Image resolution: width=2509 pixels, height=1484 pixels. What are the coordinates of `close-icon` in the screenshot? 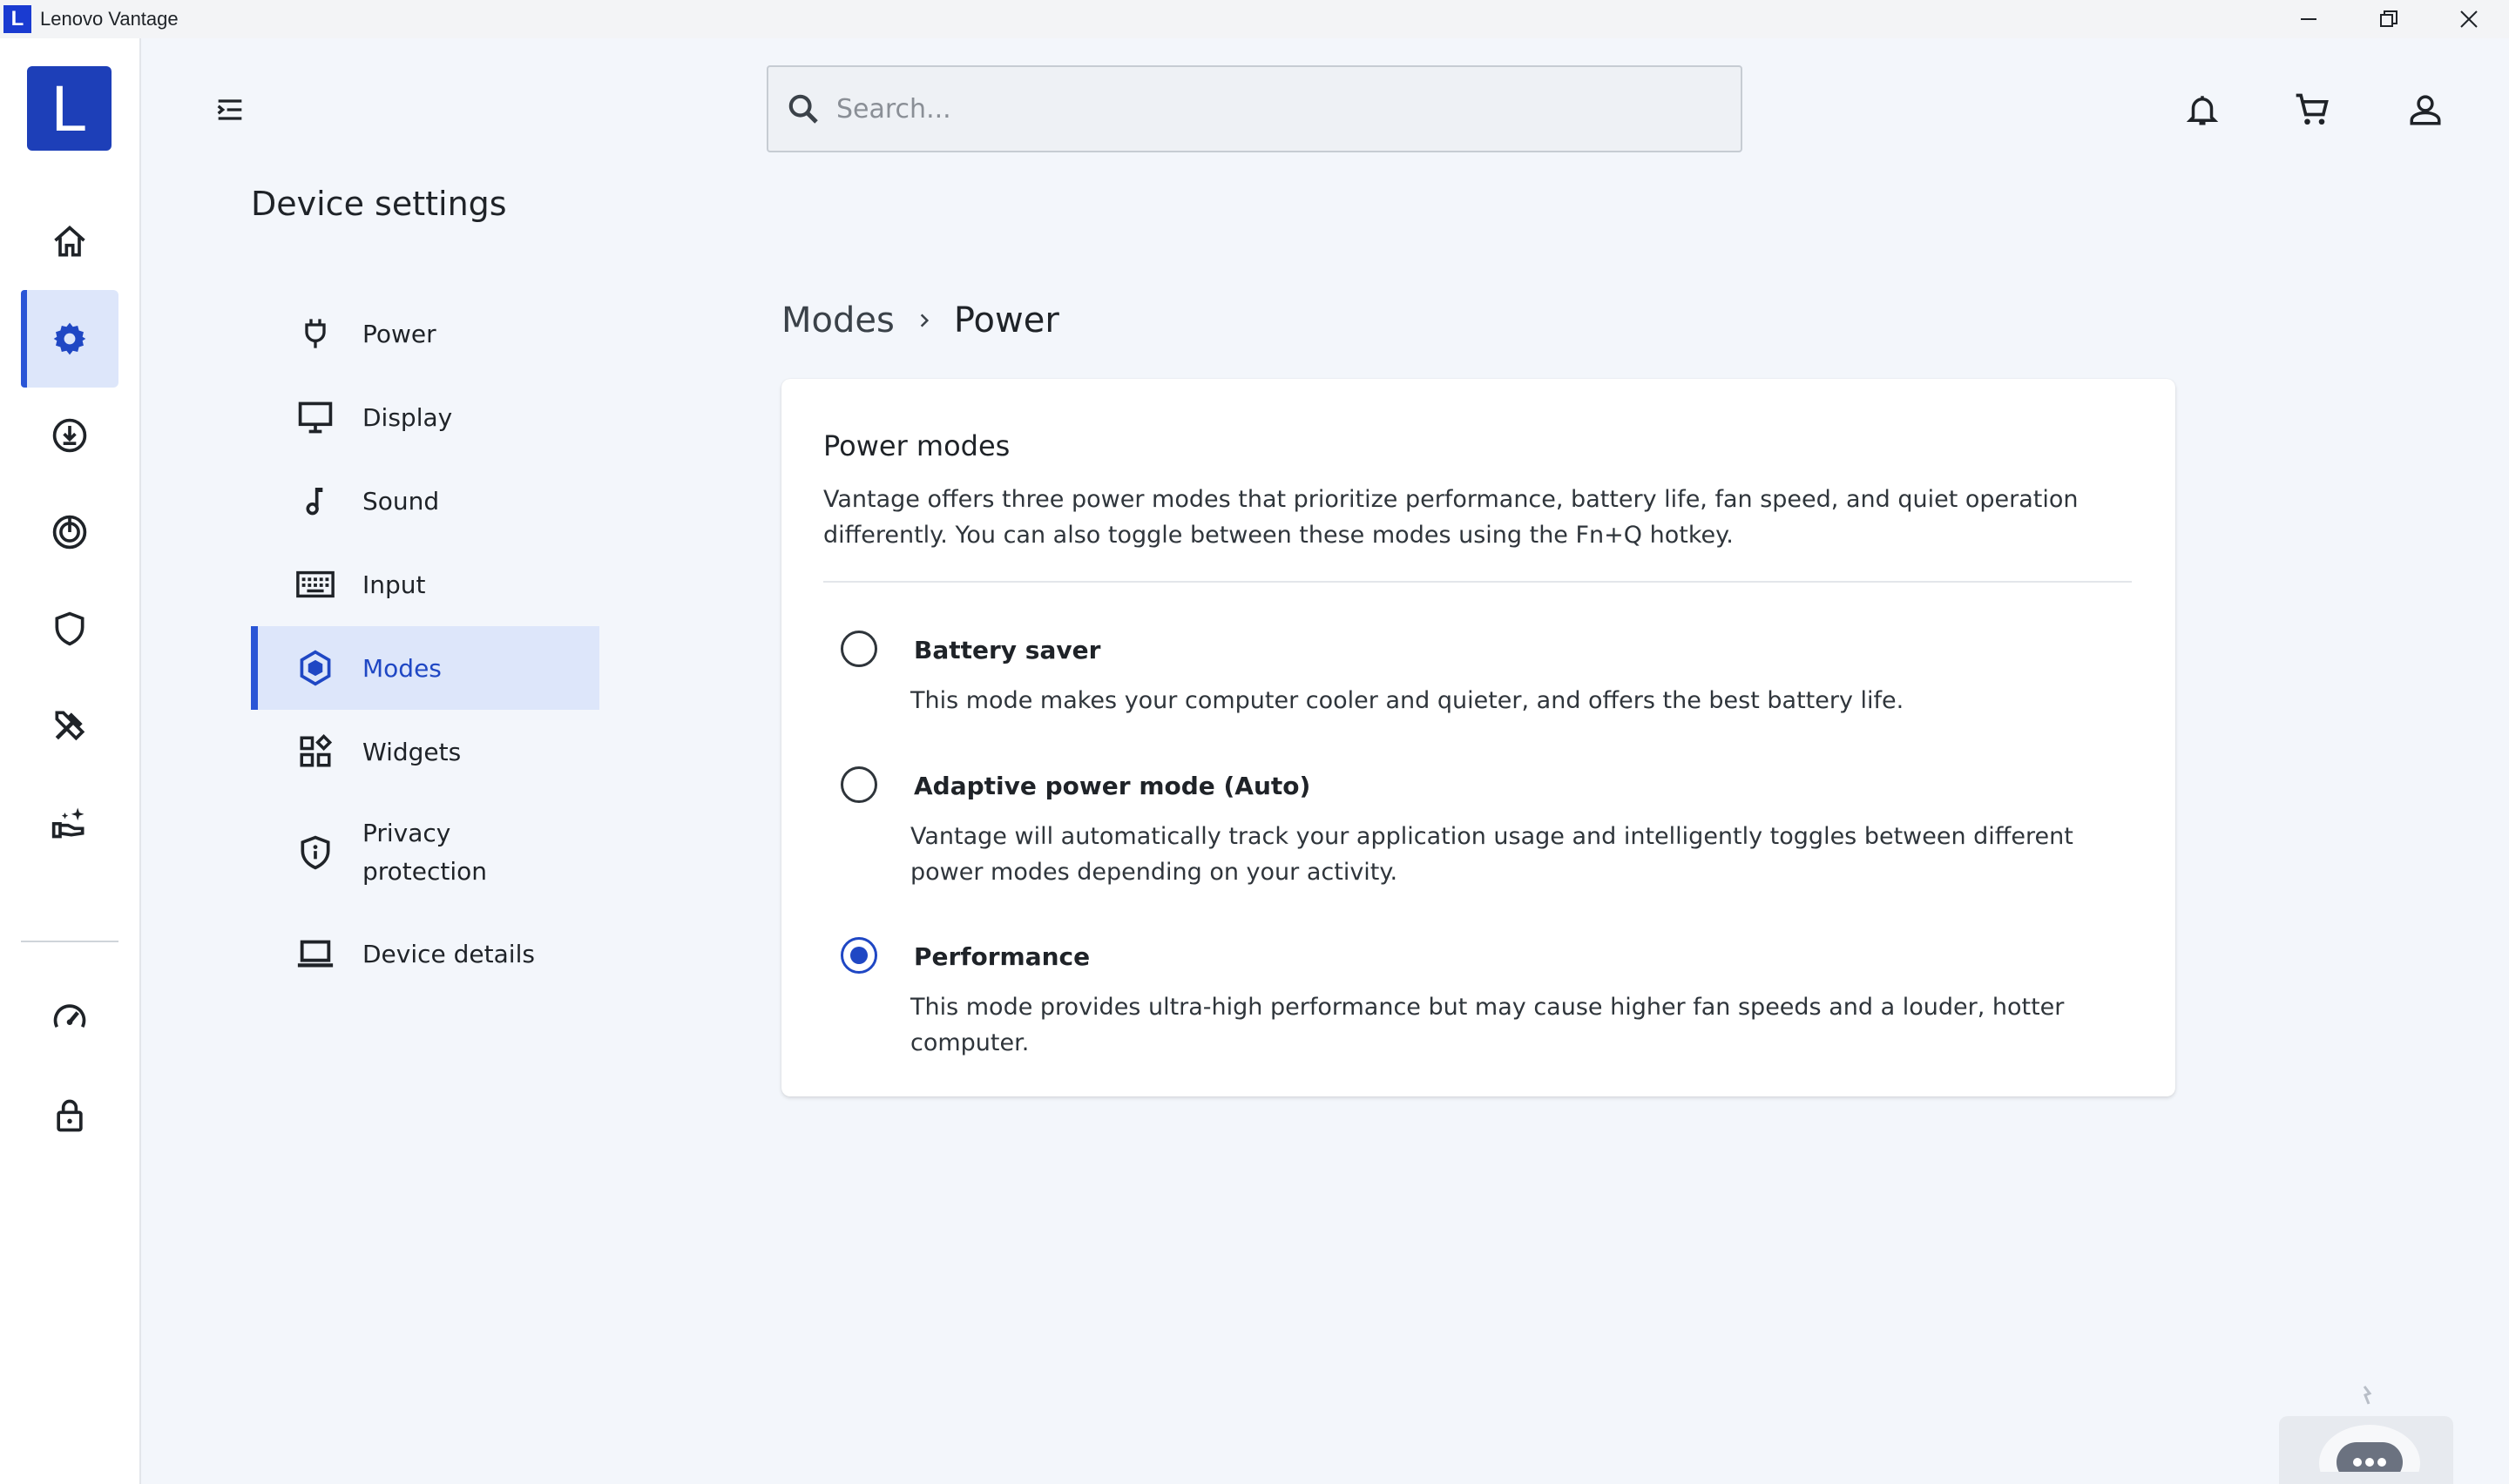 It's located at (2469, 19).